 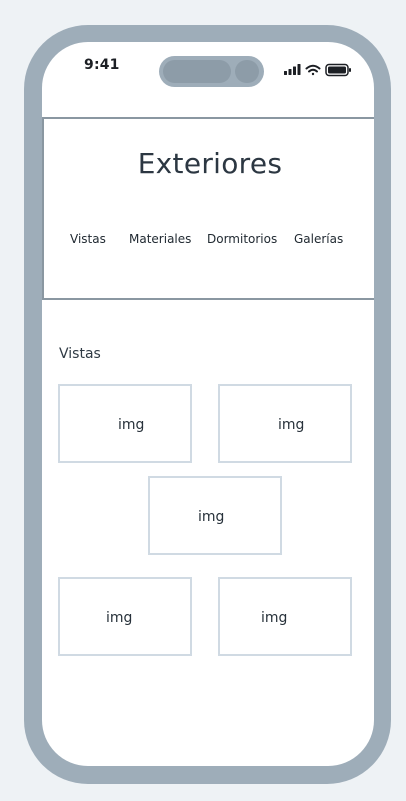 I want to click on section-title: Vistas, so click(x=80, y=354).